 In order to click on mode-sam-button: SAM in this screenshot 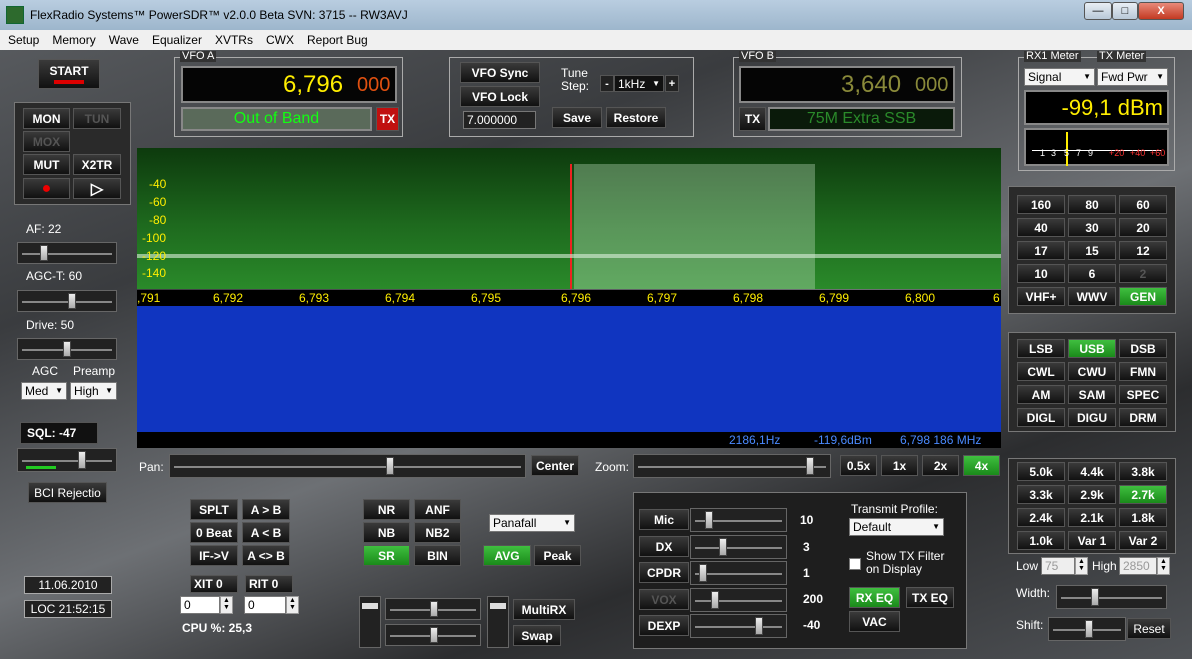, I will do `click(1092, 394)`.